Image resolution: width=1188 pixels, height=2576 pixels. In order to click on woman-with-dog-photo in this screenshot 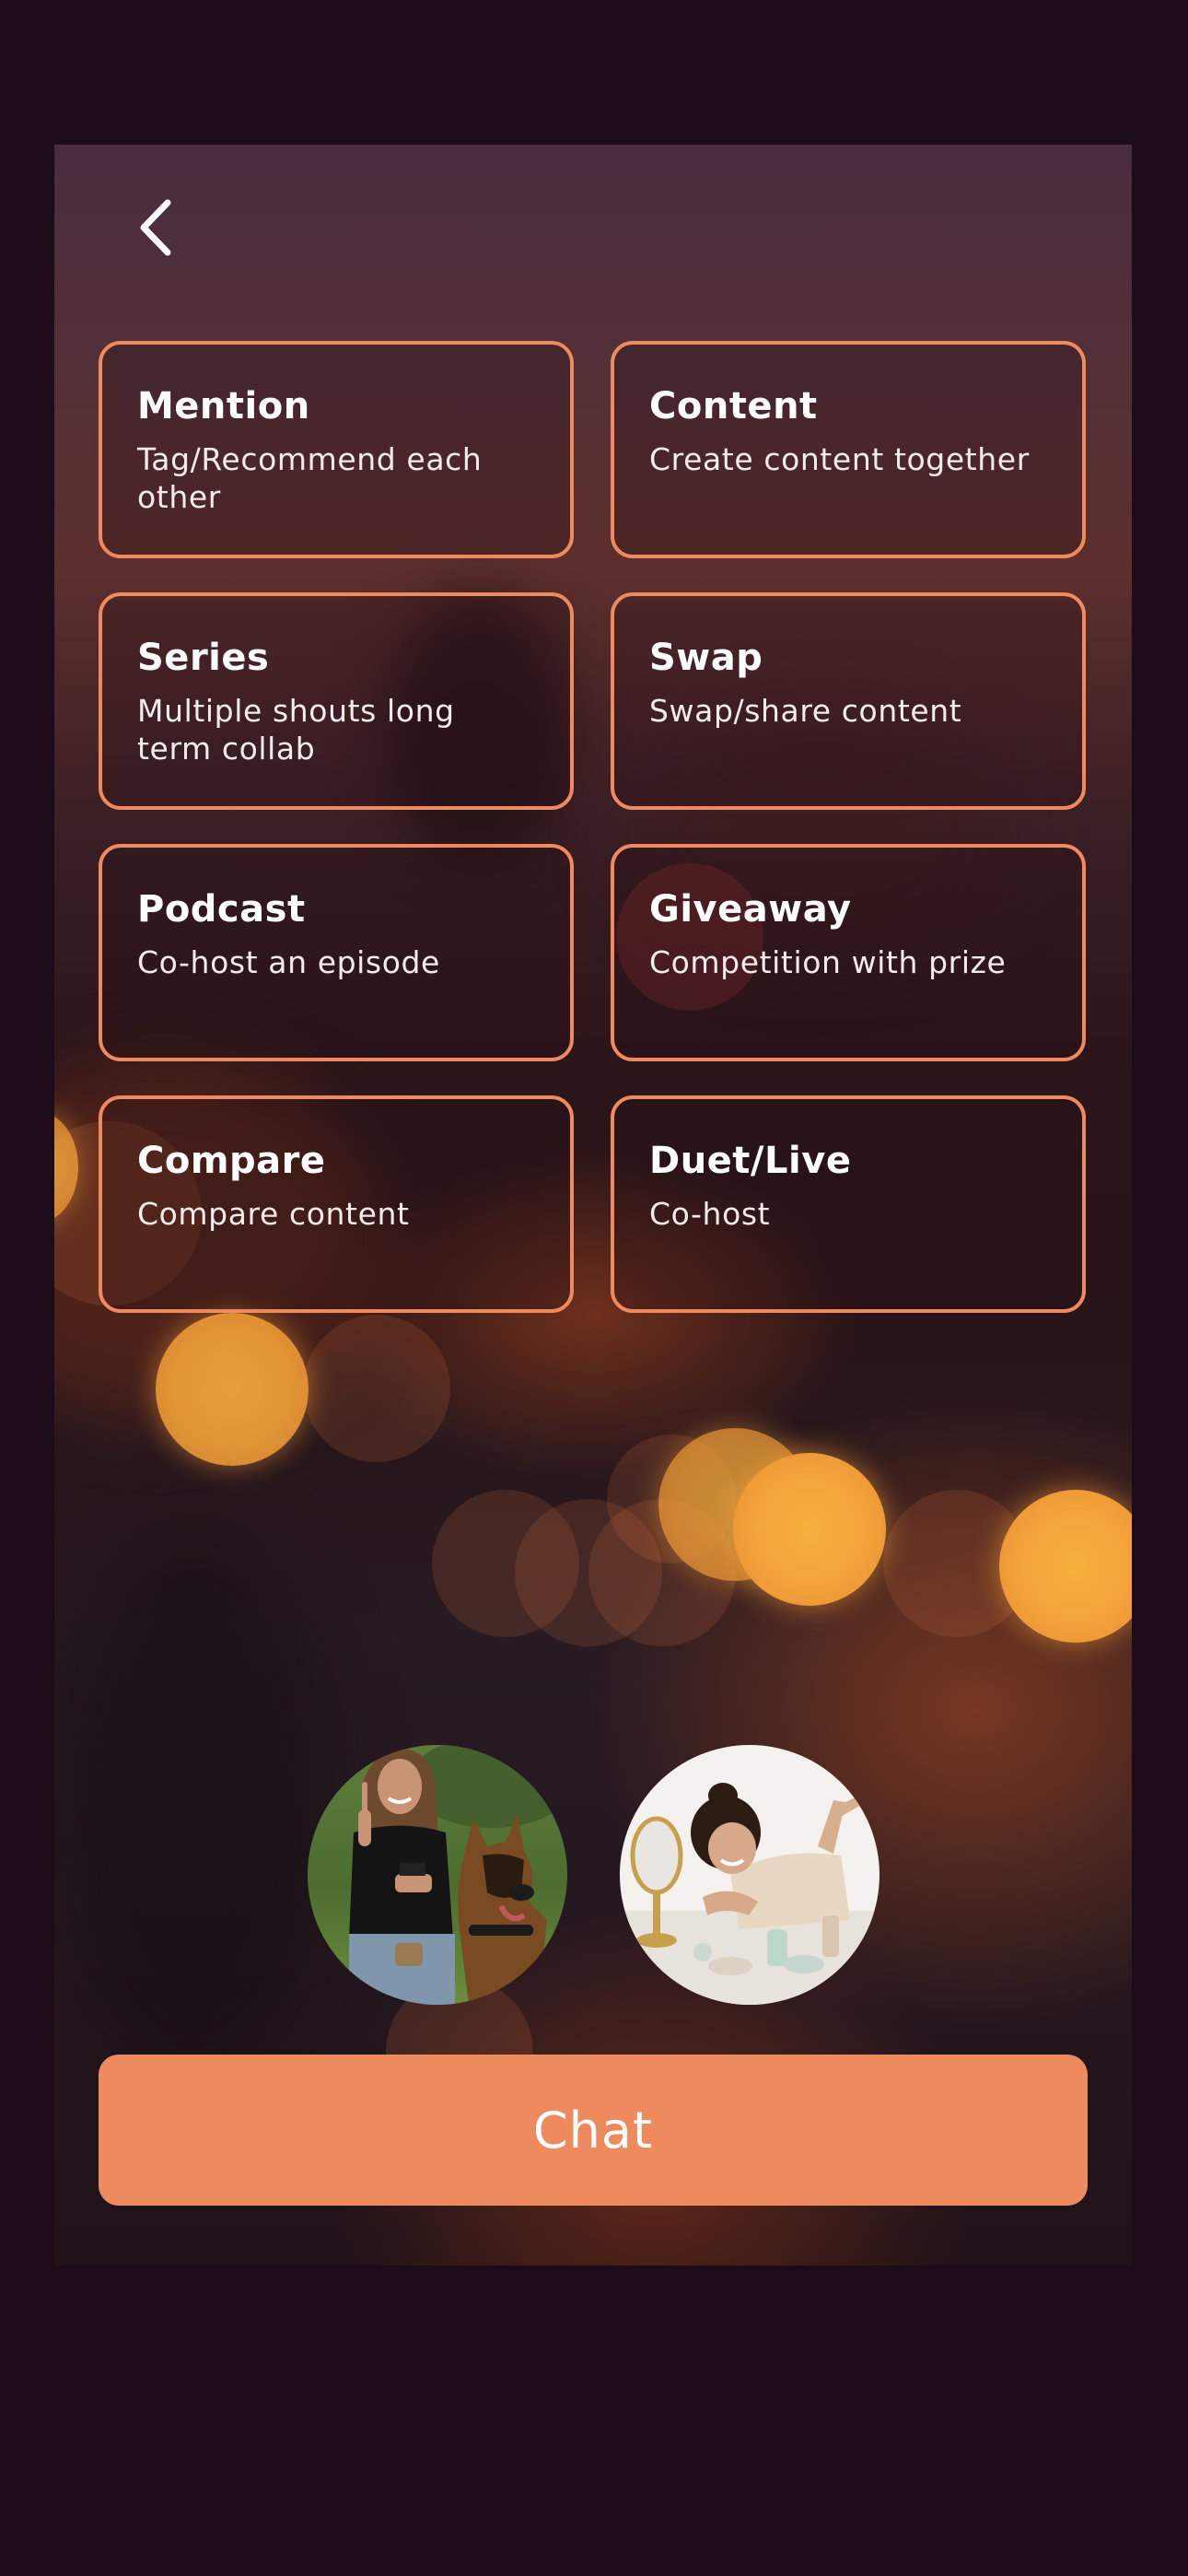, I will do `click(437, 1875)`.